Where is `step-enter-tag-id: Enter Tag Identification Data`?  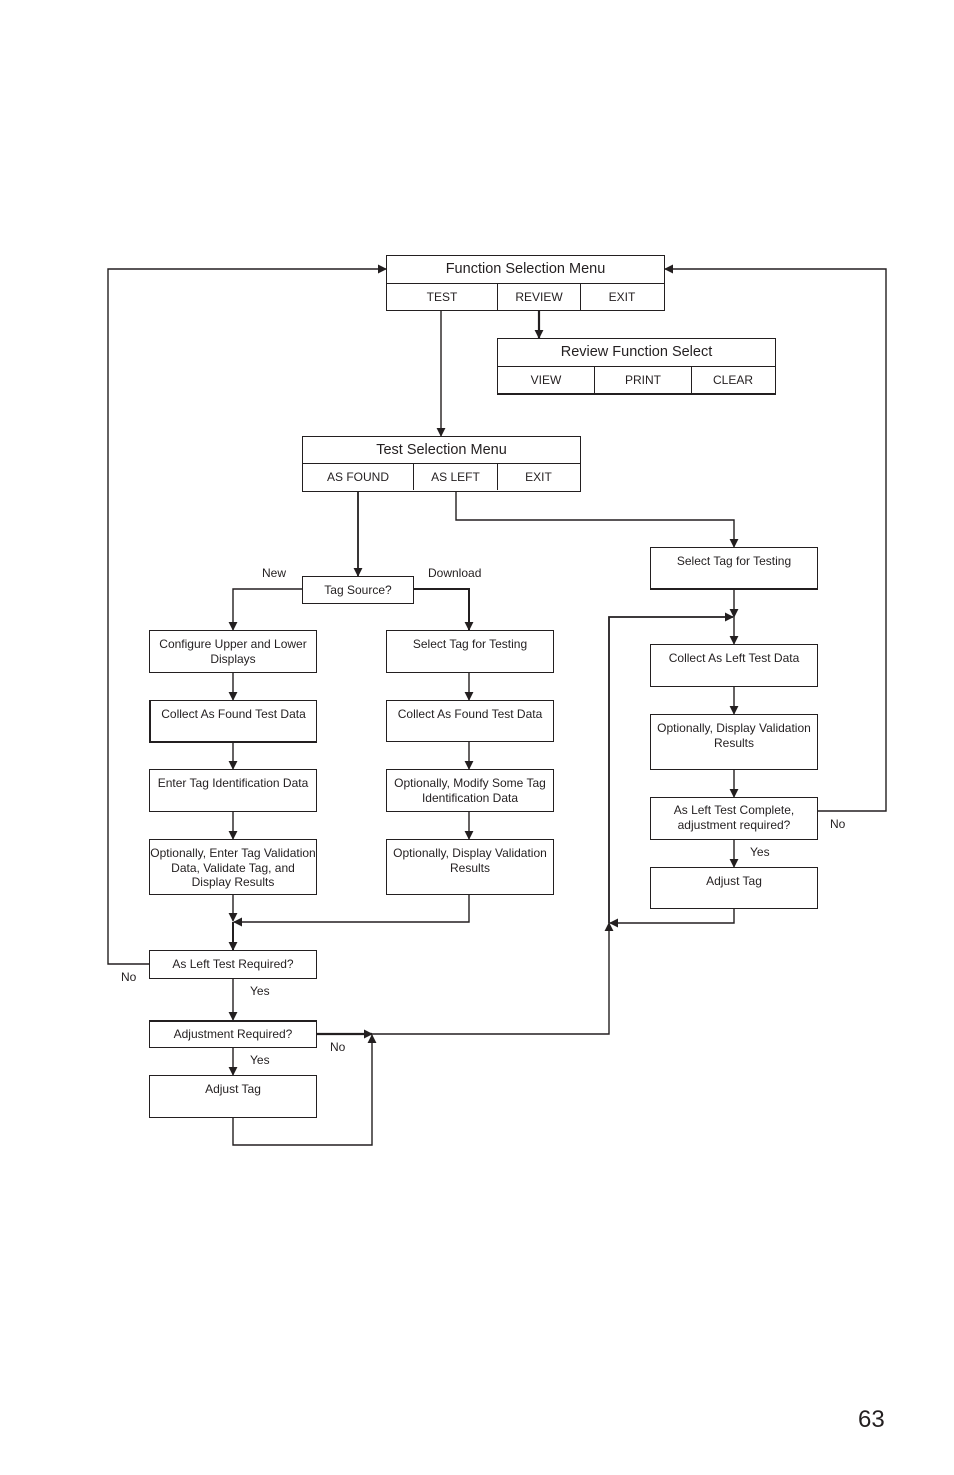 step-enter-tag-id: Enter Tag Identification Data is located at coordinates (233, 790).